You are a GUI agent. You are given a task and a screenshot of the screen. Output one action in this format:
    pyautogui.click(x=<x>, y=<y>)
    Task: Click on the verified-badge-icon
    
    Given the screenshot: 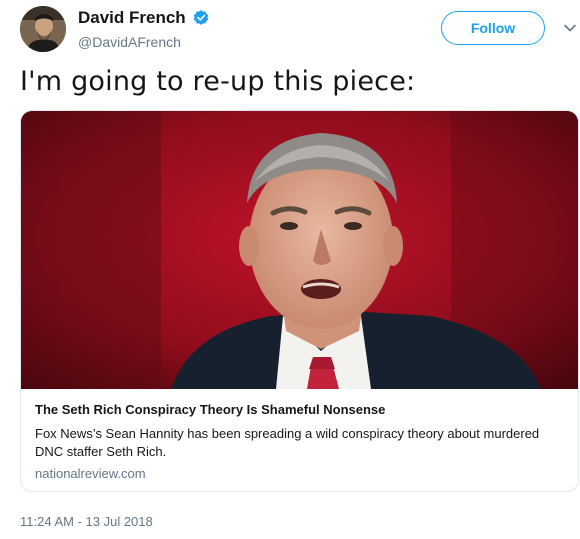 What is the action you would take?
    pyautogui.click(x=200, y=17)
    